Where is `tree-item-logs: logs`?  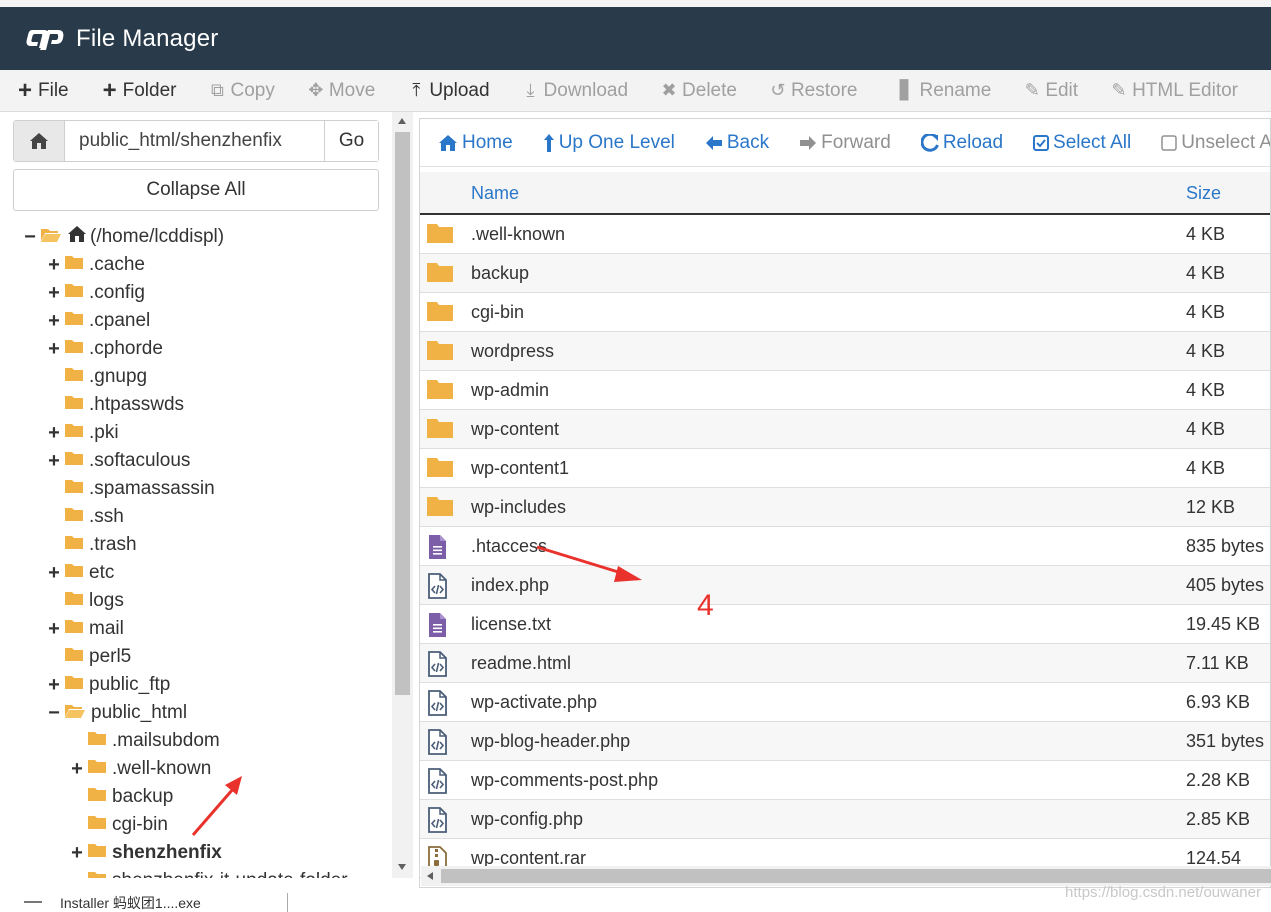 tree-item-logs: logs is located at coordinates (85, 601).